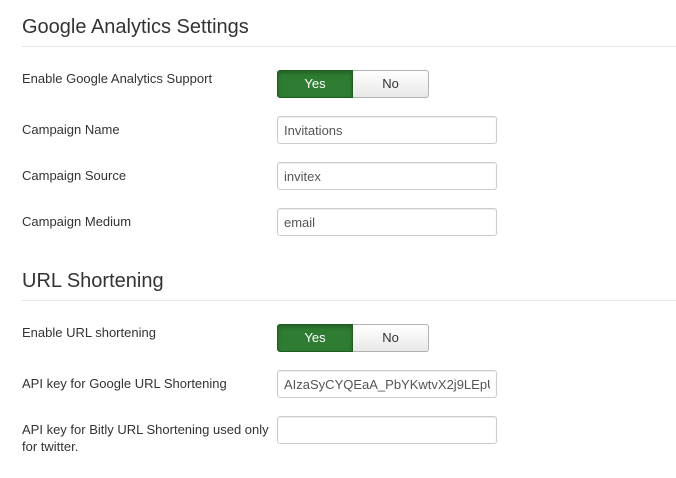 Image resolution: width=676 pixels, height=478 pixels. I want to click on enable-url-shortening-label: Enable URL shortening, so click(89, 332).